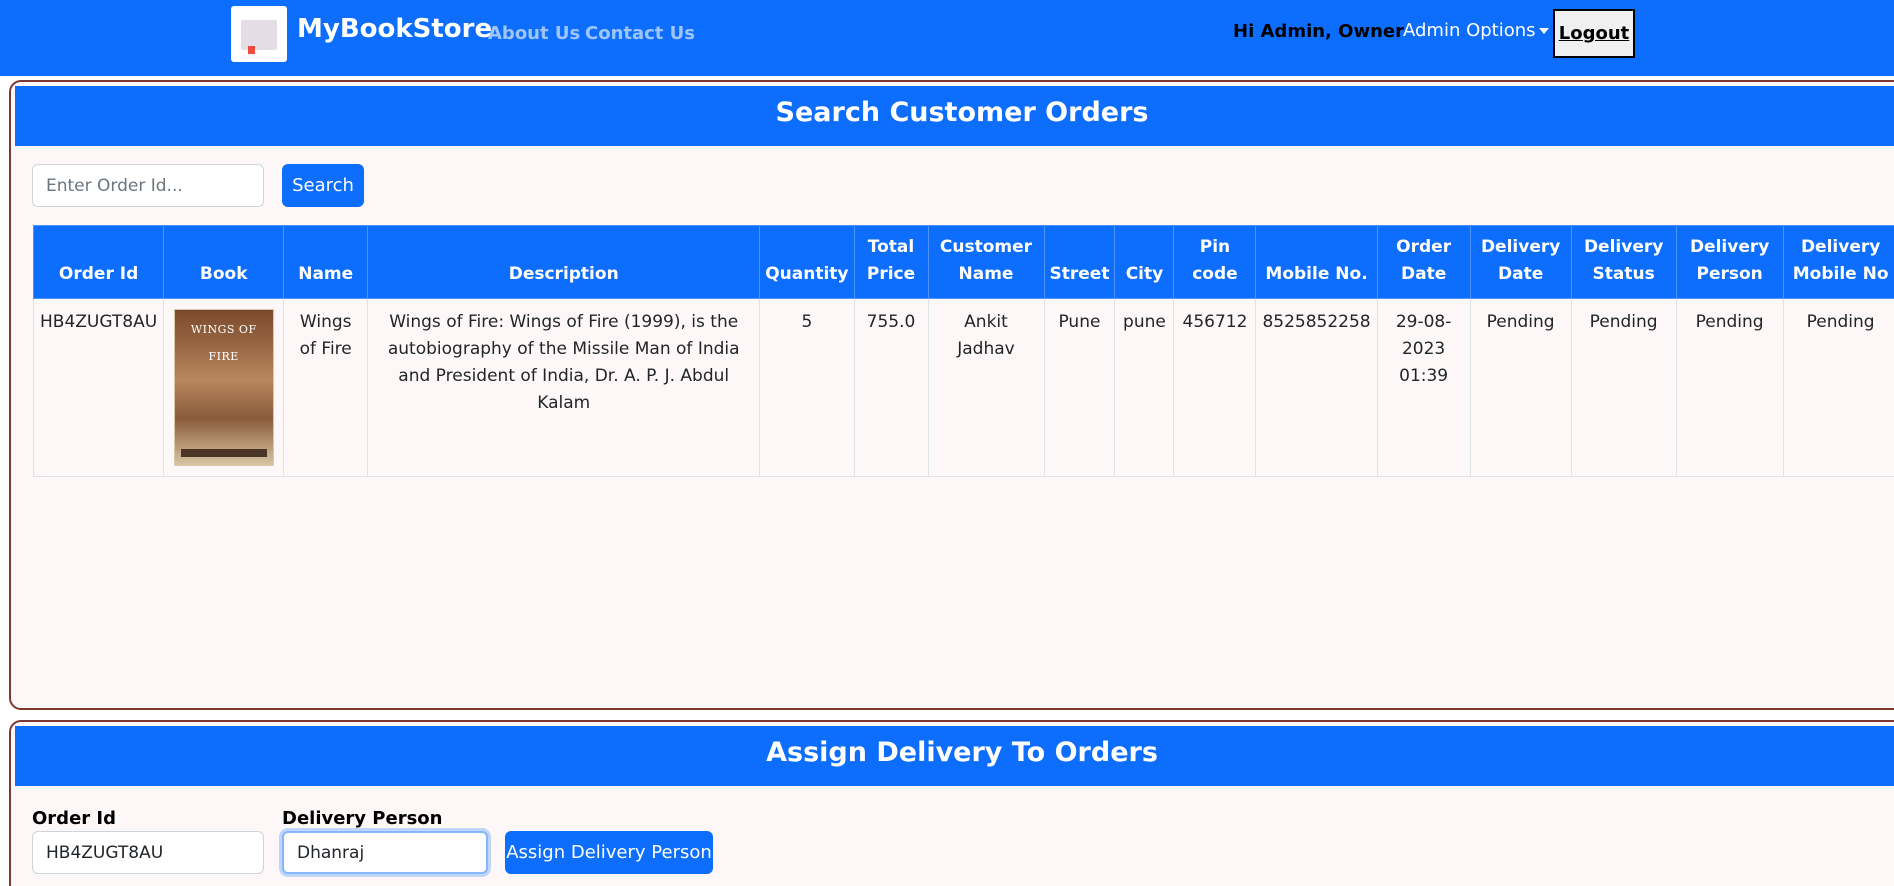  Describe the element at coordinates (534, 33) in the screenshot. I see `nav-about-us-link: About Us` at that location.